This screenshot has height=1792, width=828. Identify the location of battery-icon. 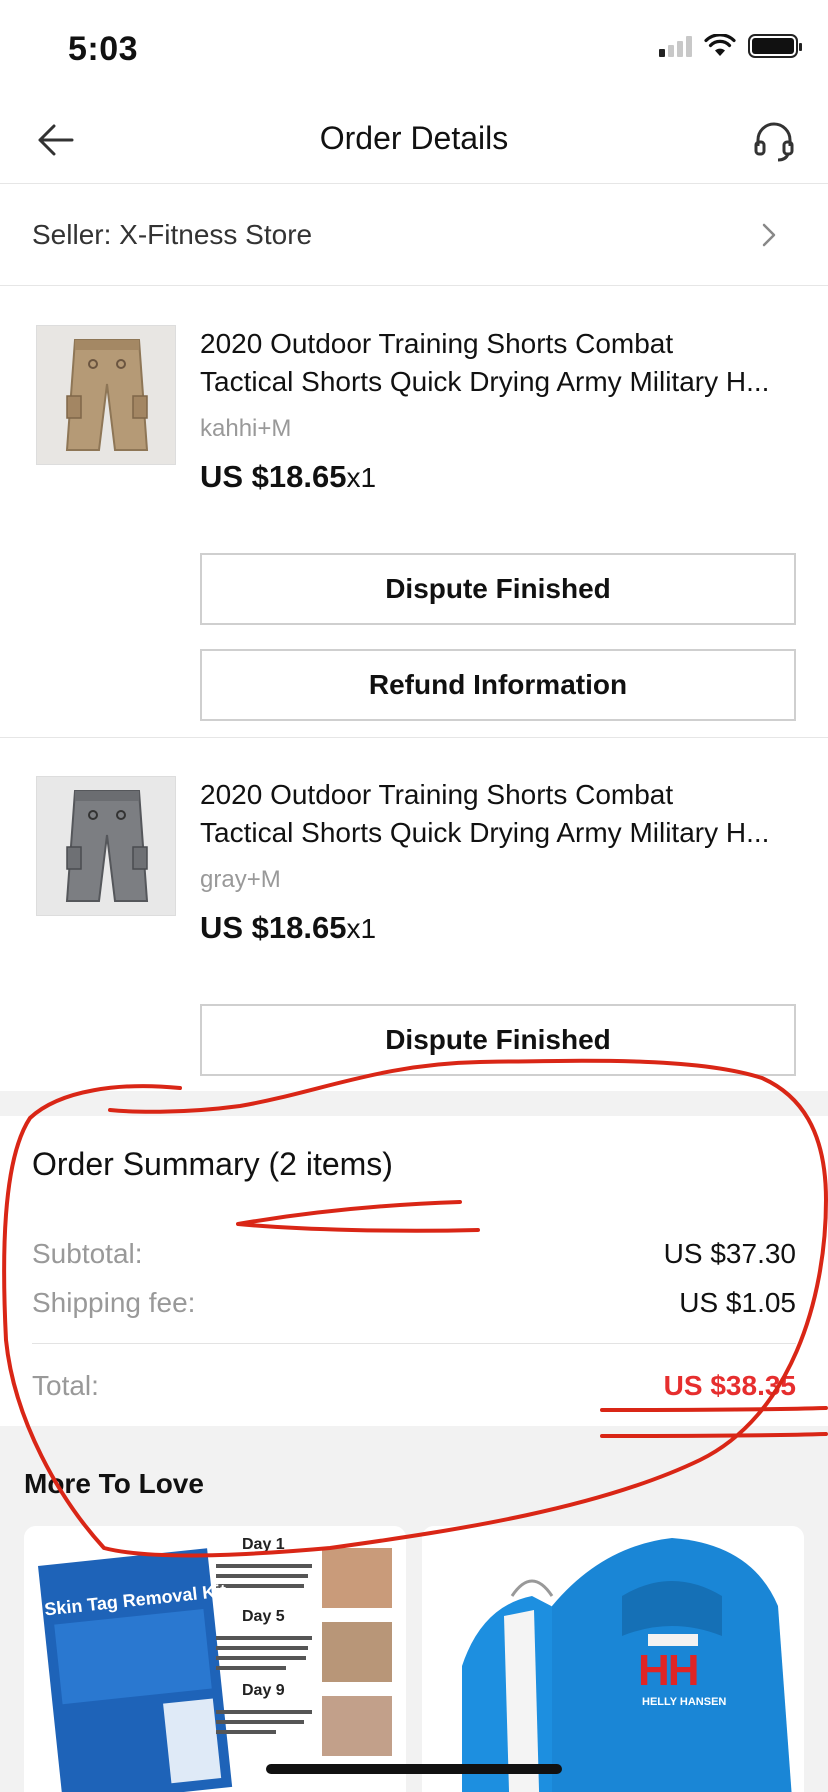
(775, 46).